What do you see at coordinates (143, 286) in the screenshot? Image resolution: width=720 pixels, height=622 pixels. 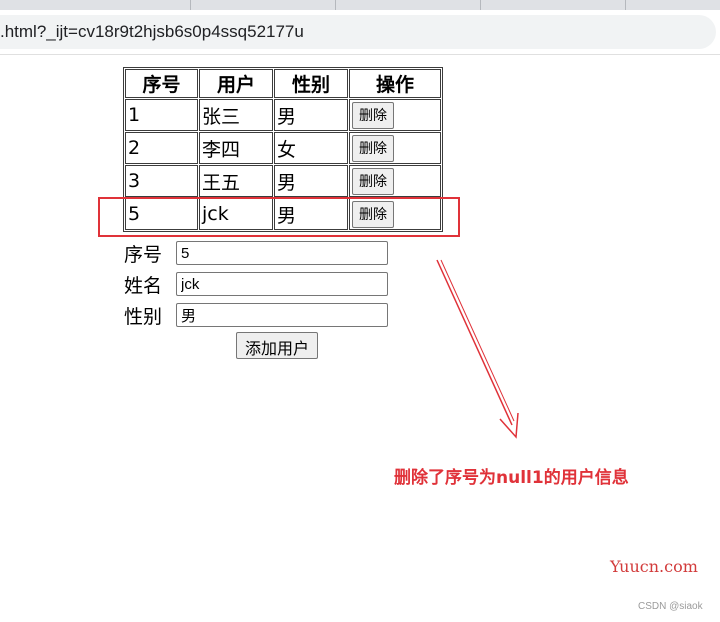 I see `name-label: 姓名` at bounding box center [143, 286].